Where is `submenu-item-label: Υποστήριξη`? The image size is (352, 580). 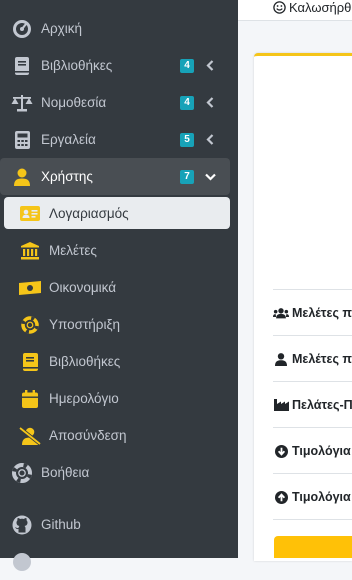 submenu-item-label: Υποστήριξη is located at coordinates (85, 324).